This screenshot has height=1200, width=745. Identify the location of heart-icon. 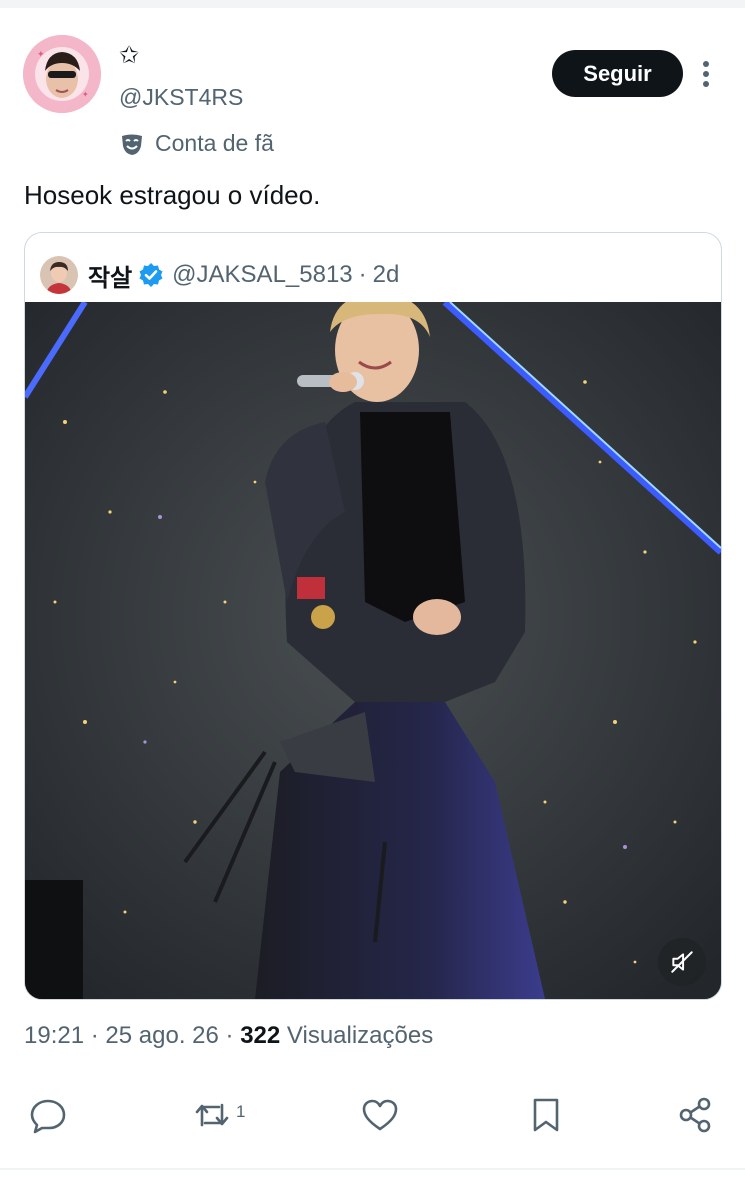
(380, 1115).